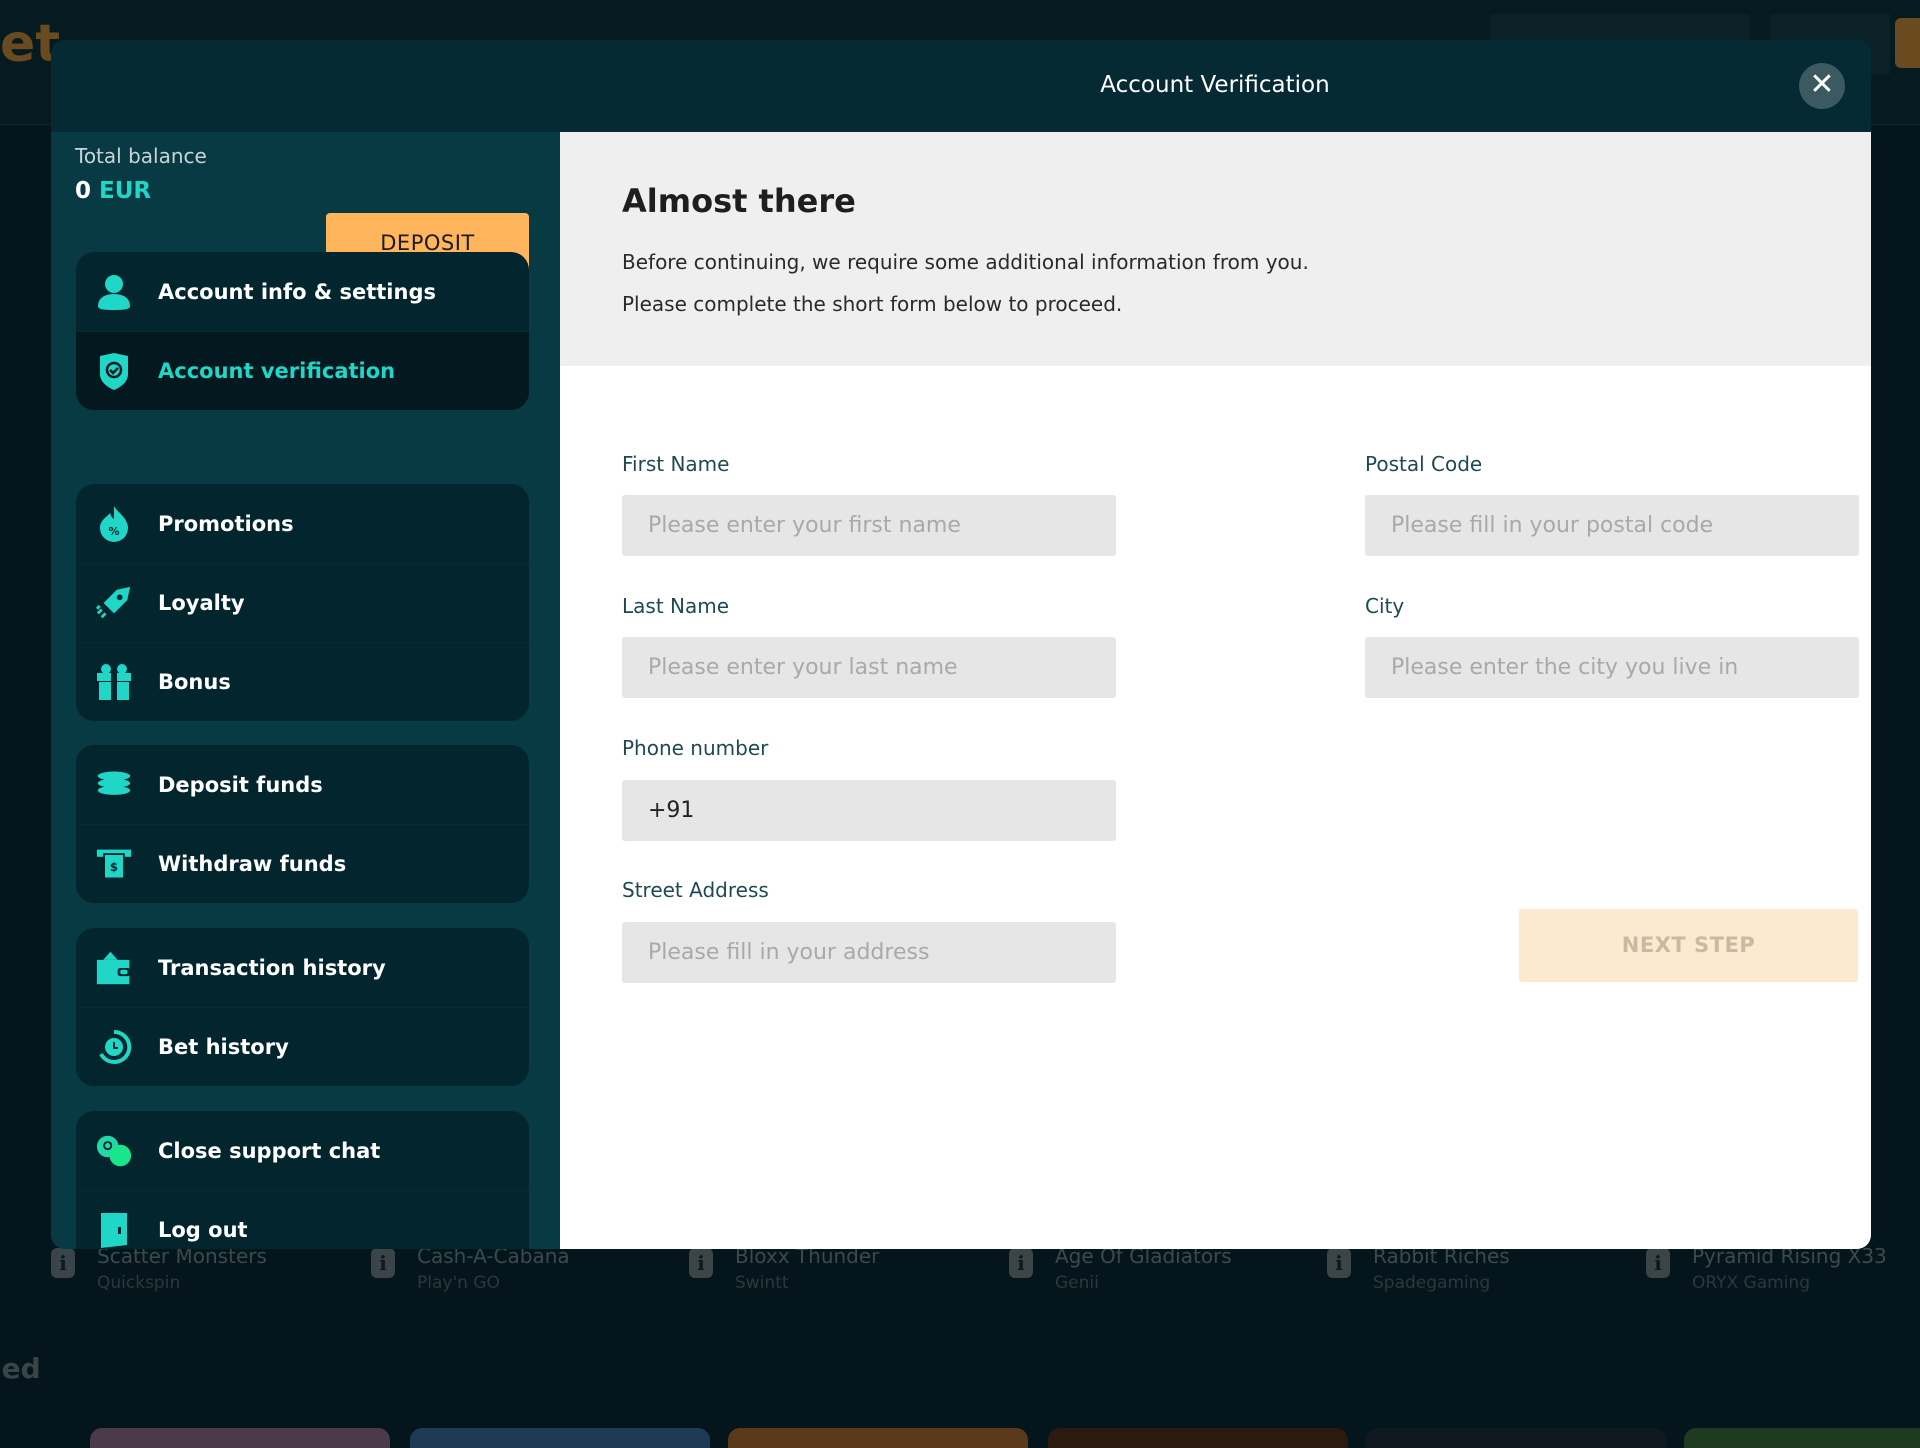 The image size is (1920, 1448). Describe the element at coordinates (141, 156) in the screenshot. I see `total-balance-label: Total balance` at that location.